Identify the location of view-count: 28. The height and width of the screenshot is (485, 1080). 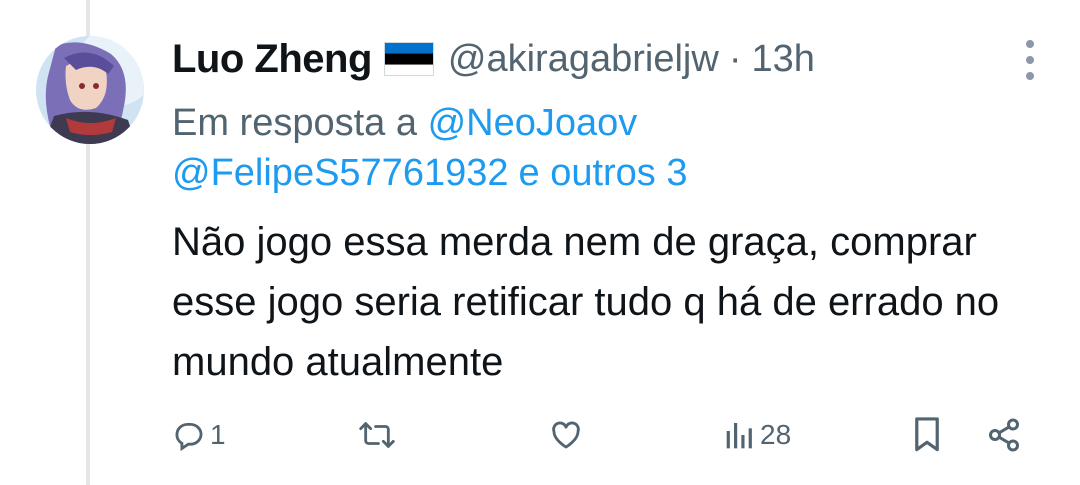
(776, 434).